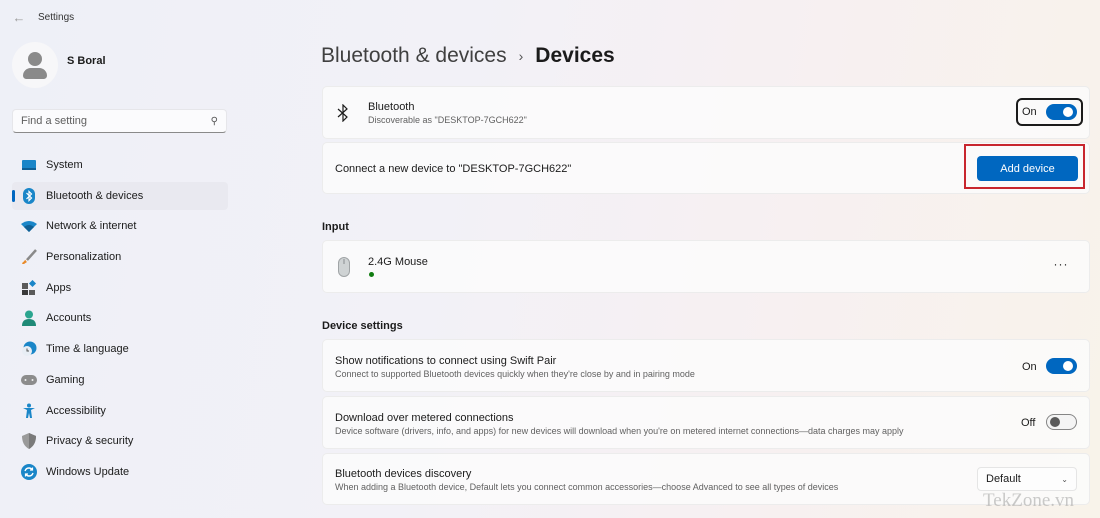 This screenshot has height=518, width=1100. I want to click on swift-pair-toggle-label: On, so click(1029, 367).